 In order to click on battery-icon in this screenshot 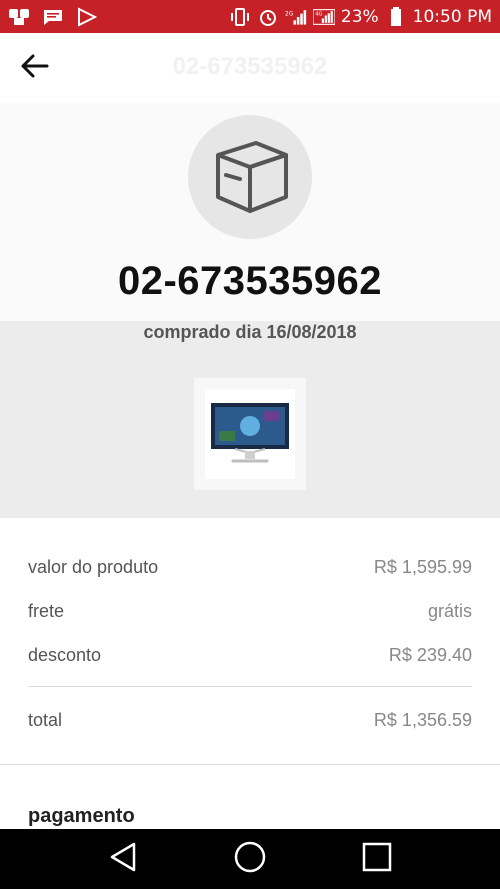, I will do `click(396, 16)`.